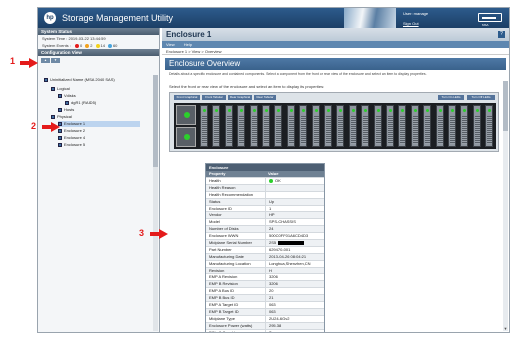  What do you see at coordinates (275, 325) in the screenshot?
I see `property-value: 295.38` at bounding box center [275, 325].